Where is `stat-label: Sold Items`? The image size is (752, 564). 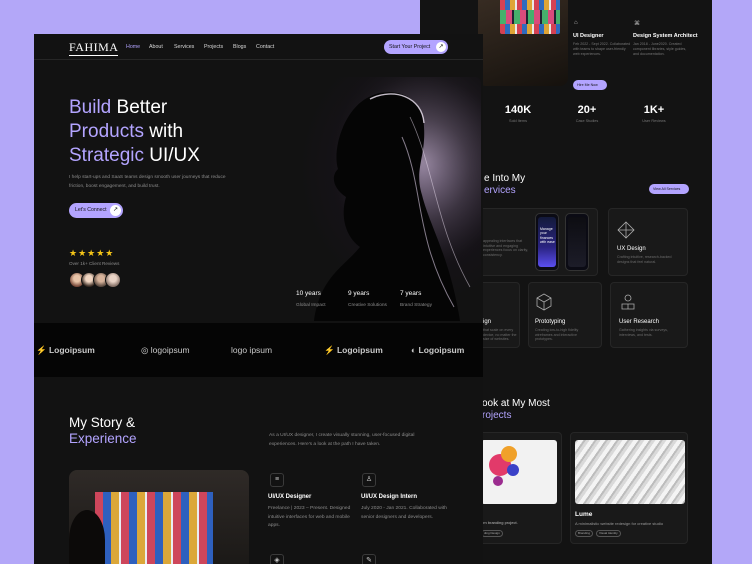
stat-label: Sold Items is located at coordinates (518, 121).